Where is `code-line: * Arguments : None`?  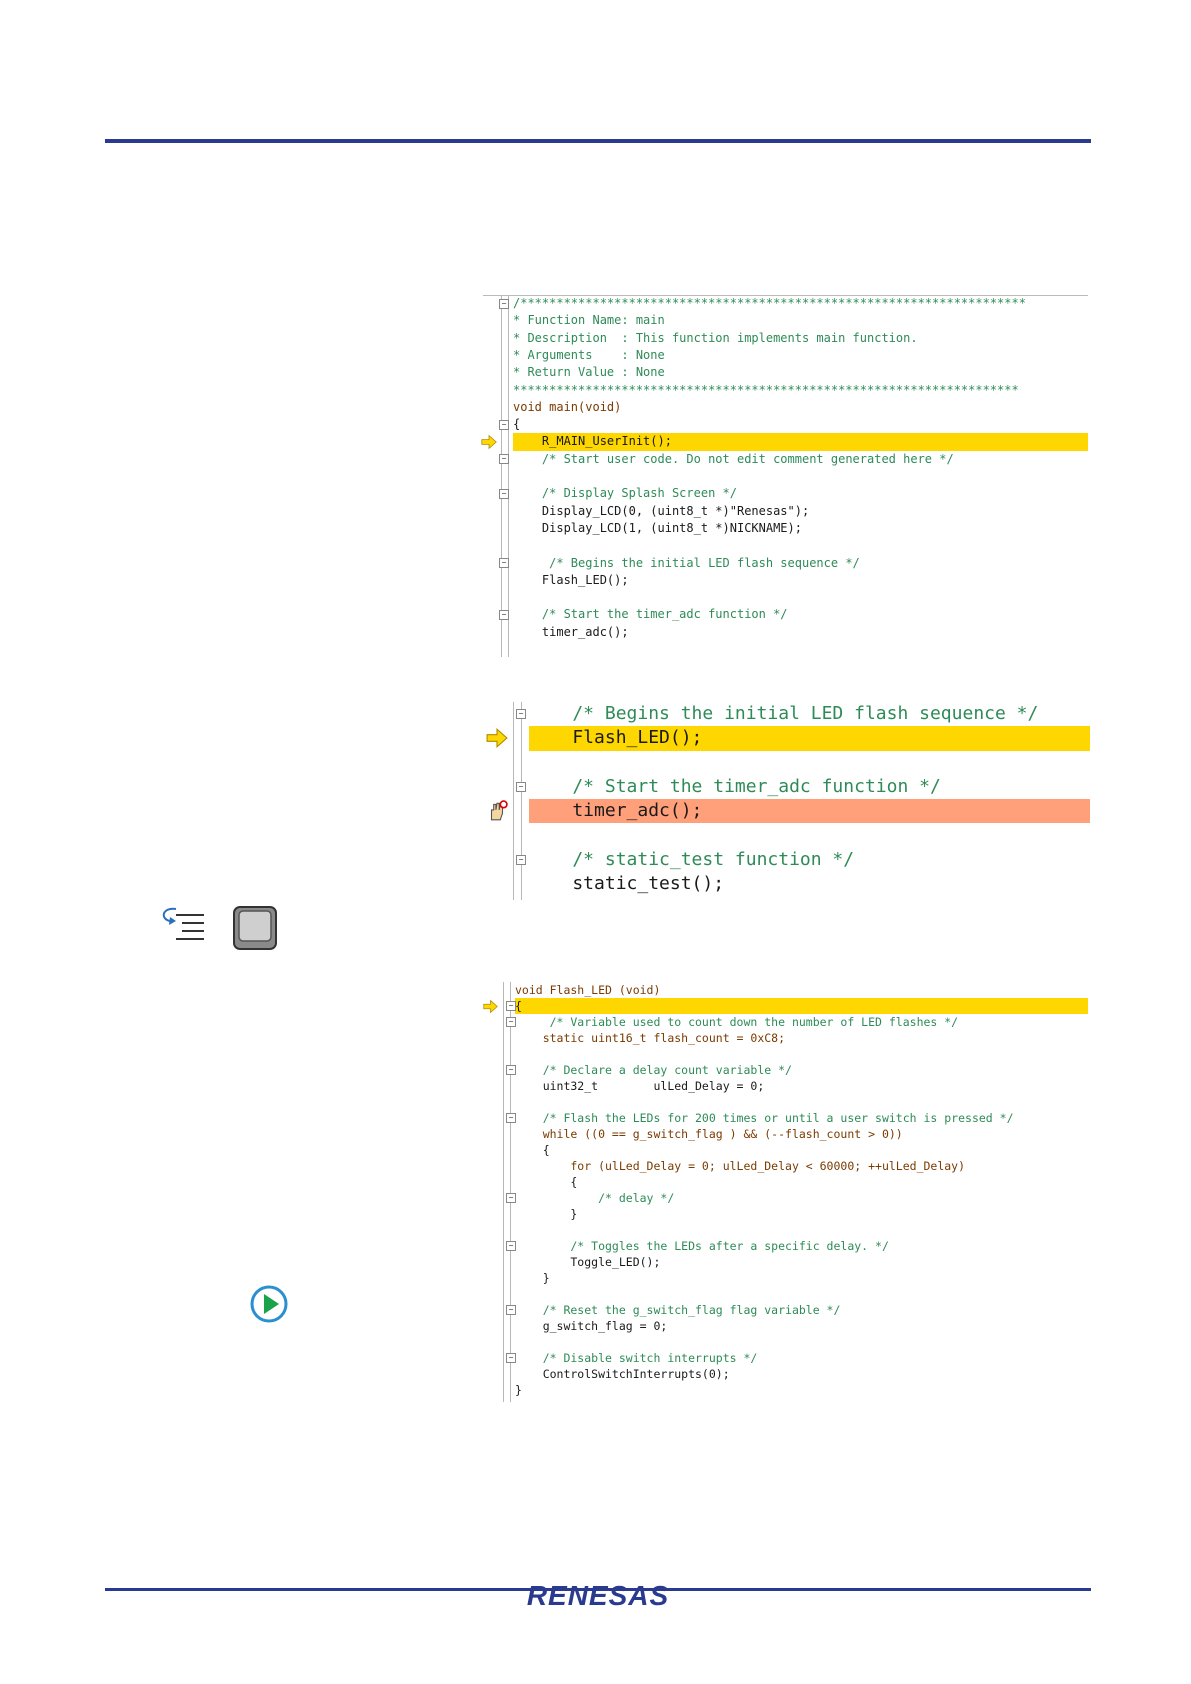
code-line: * Arguments : None is located at coordinates (800, 355).